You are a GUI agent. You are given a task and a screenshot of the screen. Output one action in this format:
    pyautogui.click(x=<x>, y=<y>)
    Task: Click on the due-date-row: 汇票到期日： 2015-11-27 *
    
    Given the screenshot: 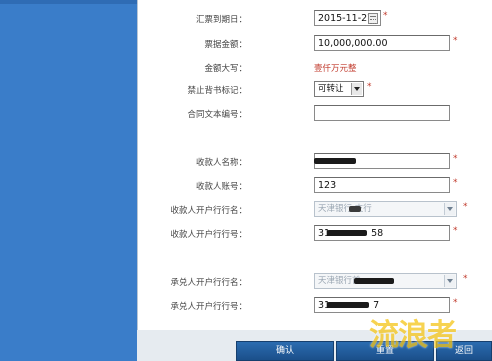 What is the action you would take?
    pyautogui.click(x=314, y=19)
    